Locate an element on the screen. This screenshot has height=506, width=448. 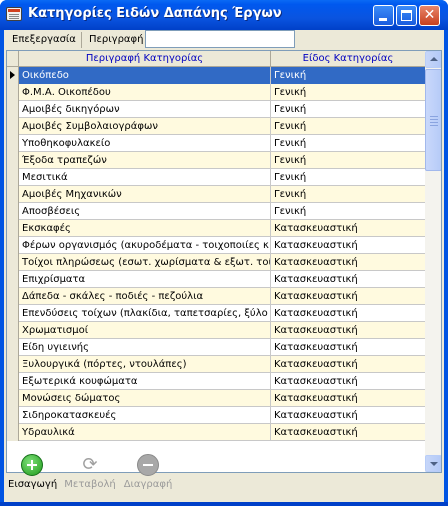
title-bar: Κατηγορίες Ειδών Δαπάνης Έργων ✕ is located at coordinates (224, 15).